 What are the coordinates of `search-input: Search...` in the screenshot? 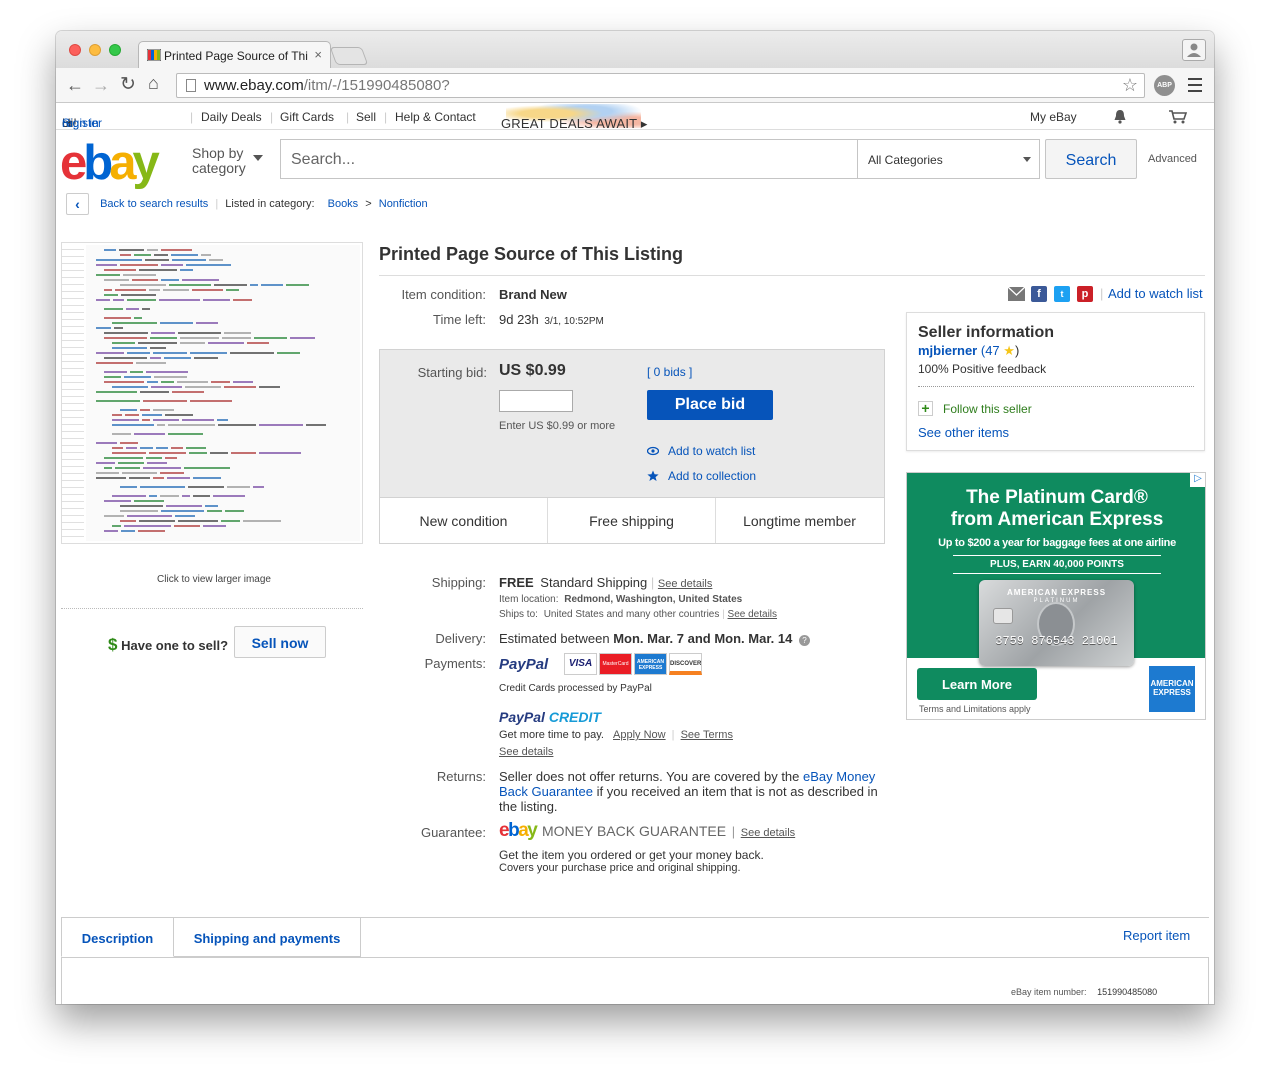 It's located at (569, 159).